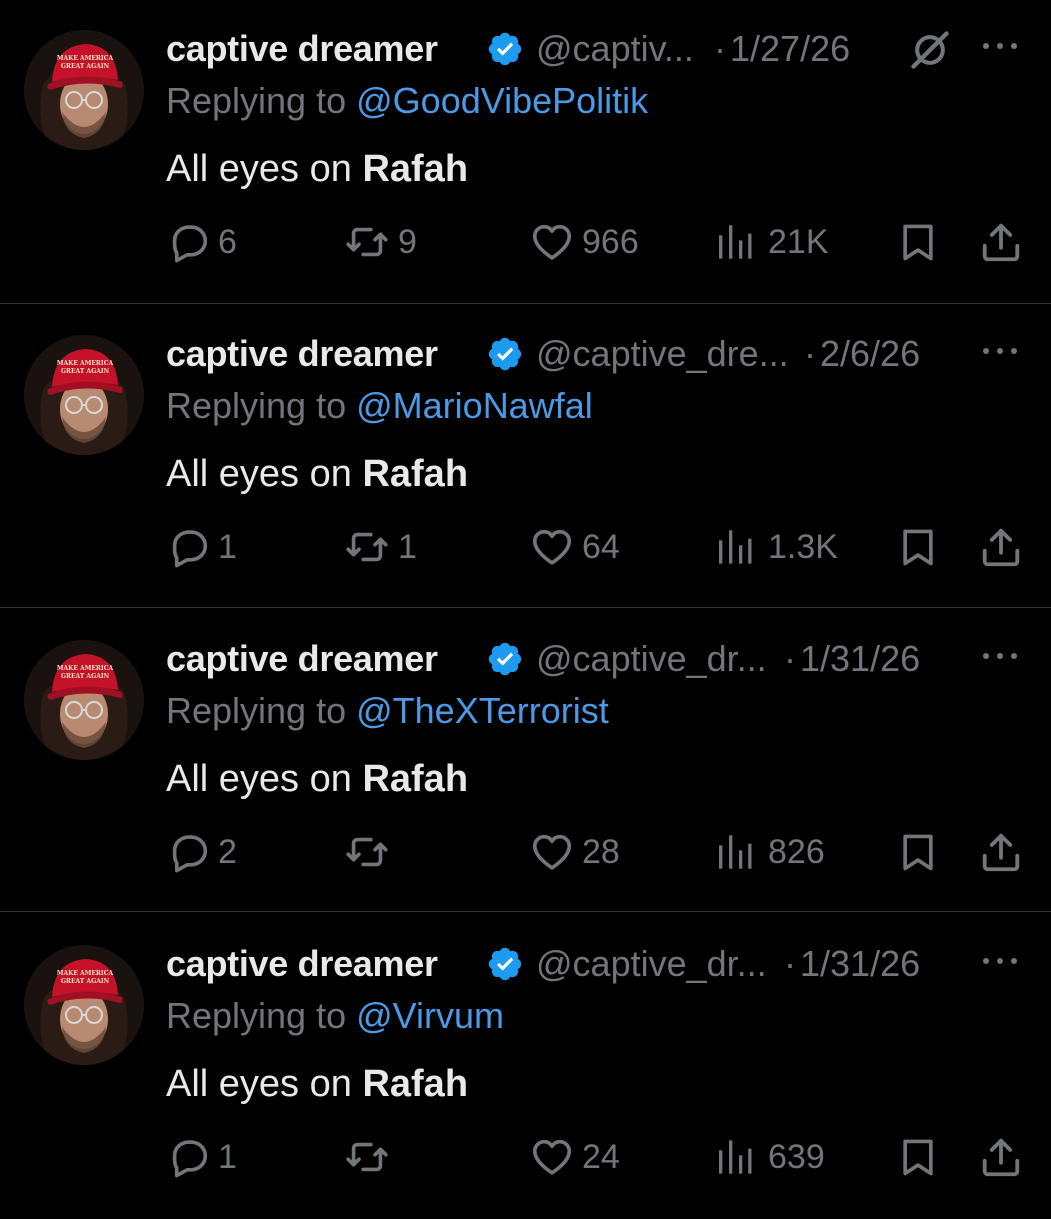  What do you see at coordinates (790, 49) in the screenshot?
I see `tweet-date: 1/27/26` at bounding box center [790, 49].